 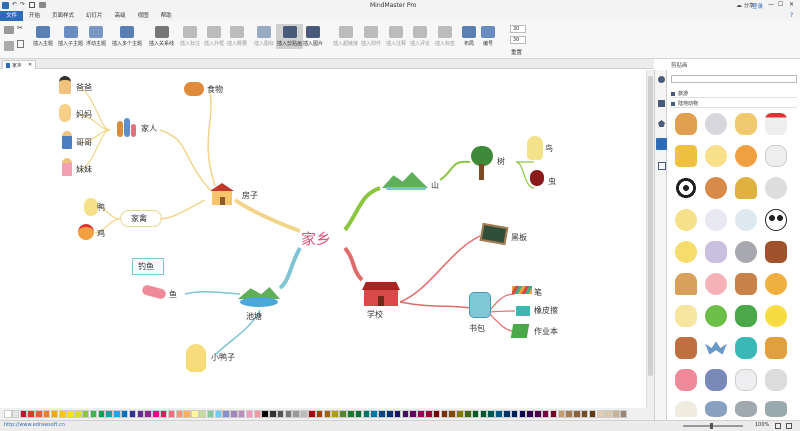 I want to click on zoom-thumb, so click(x=711, y=426).